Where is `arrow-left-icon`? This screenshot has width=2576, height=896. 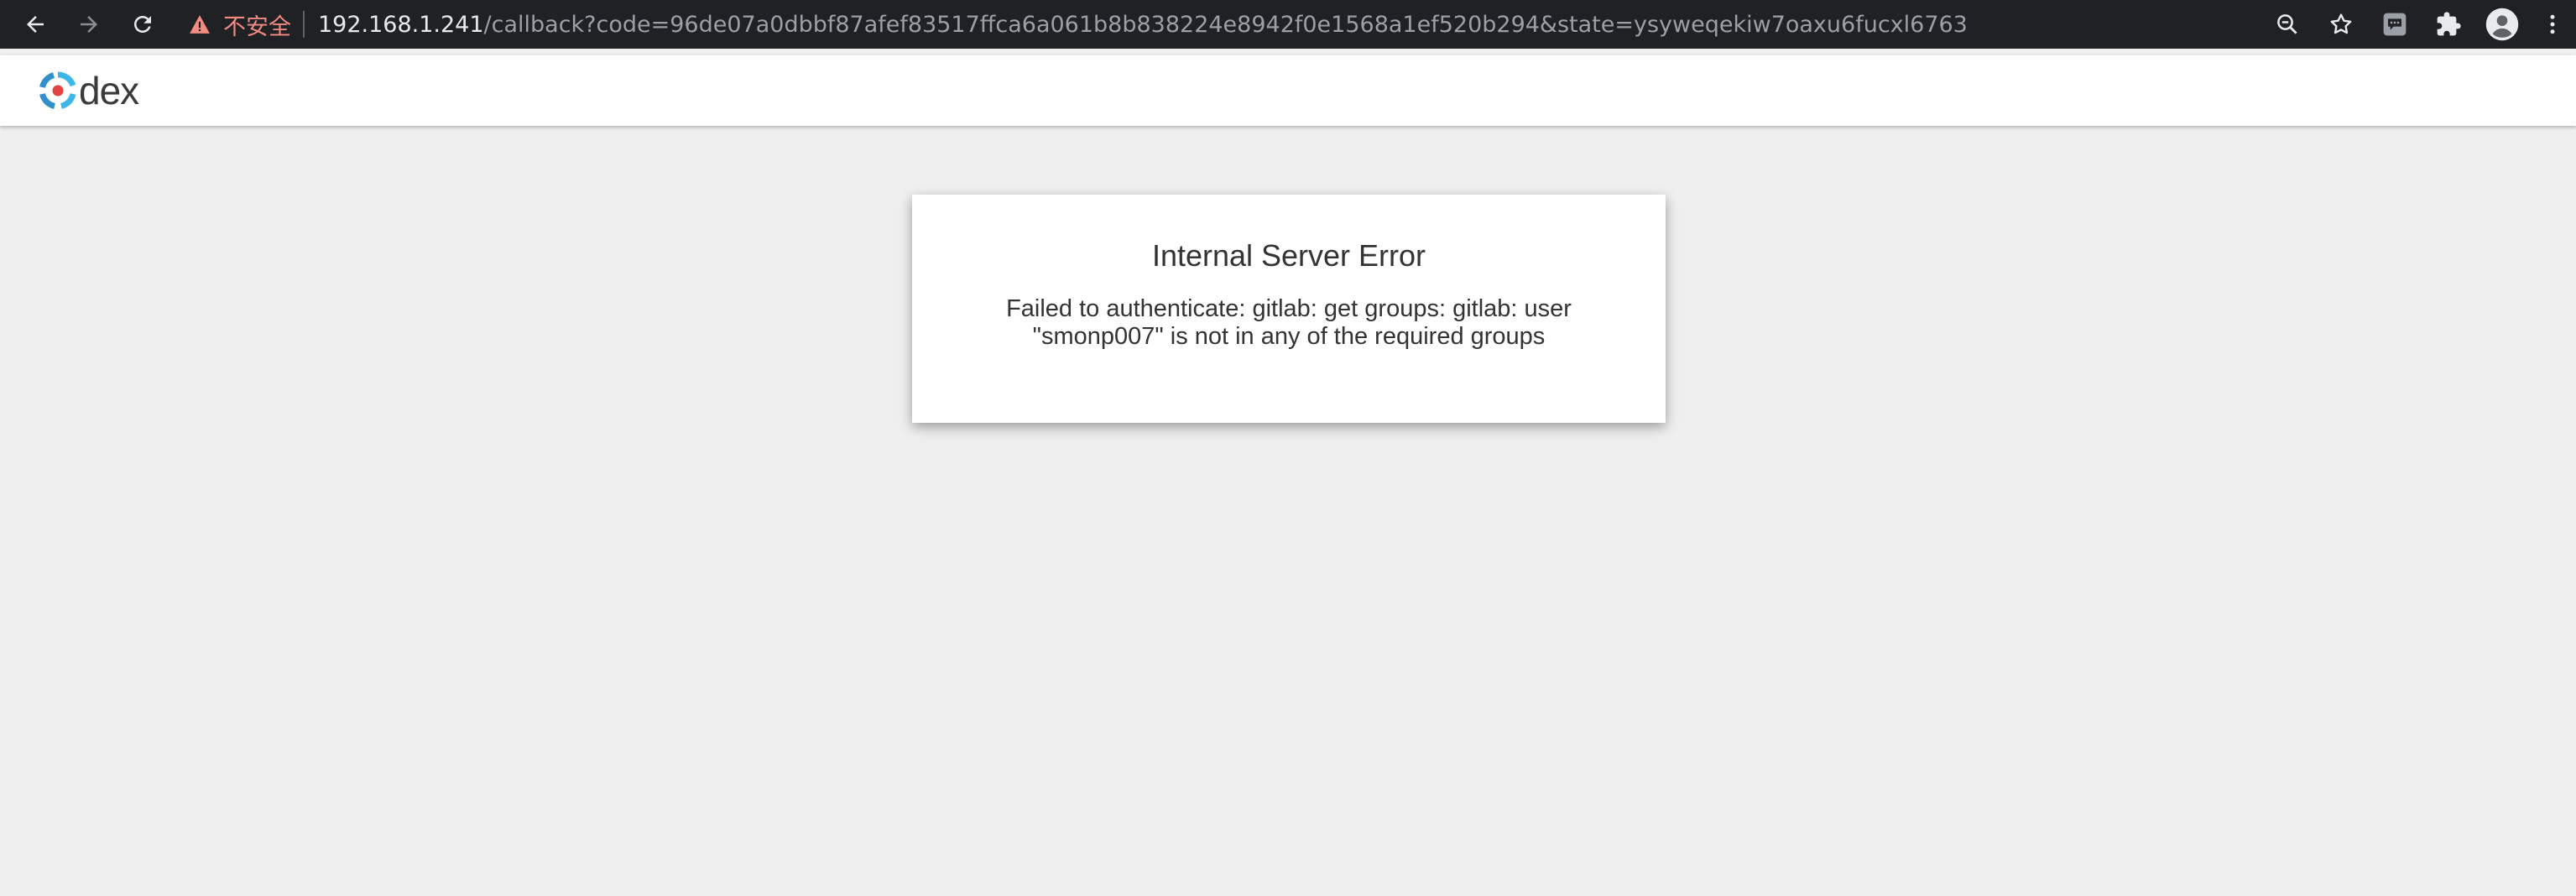 arrow-left-icon is located at coordinates (35, 25).